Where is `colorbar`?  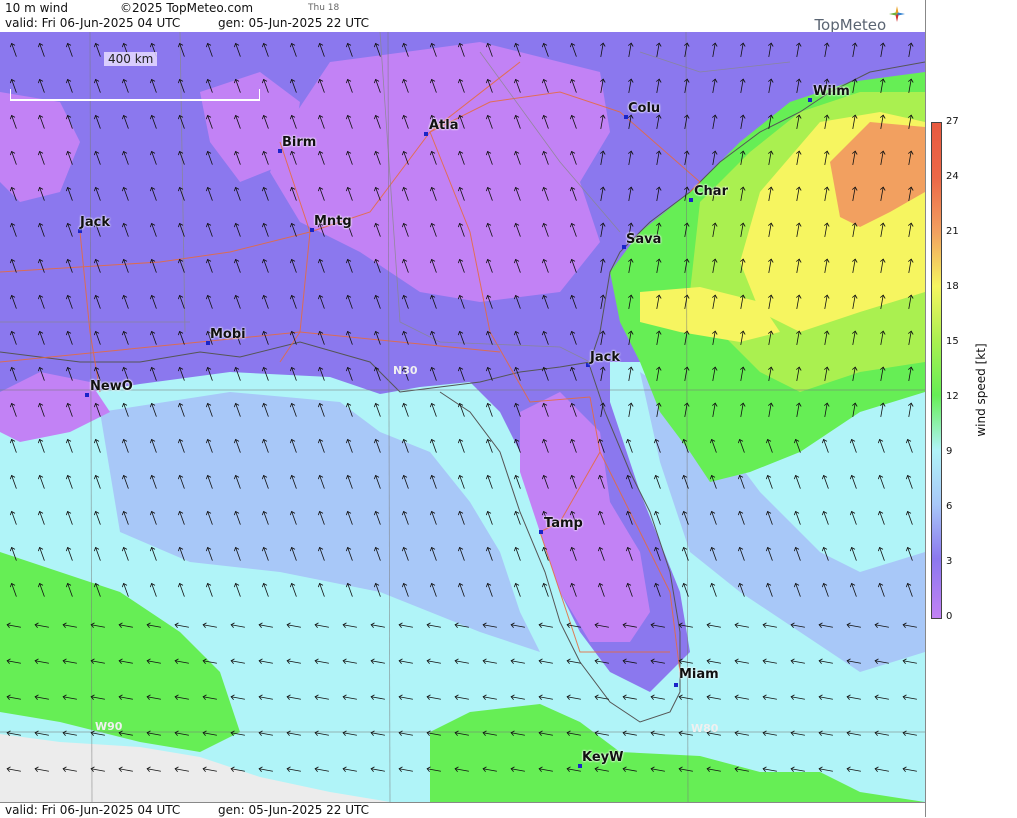
colorbar is located at coordinates (936, 370).